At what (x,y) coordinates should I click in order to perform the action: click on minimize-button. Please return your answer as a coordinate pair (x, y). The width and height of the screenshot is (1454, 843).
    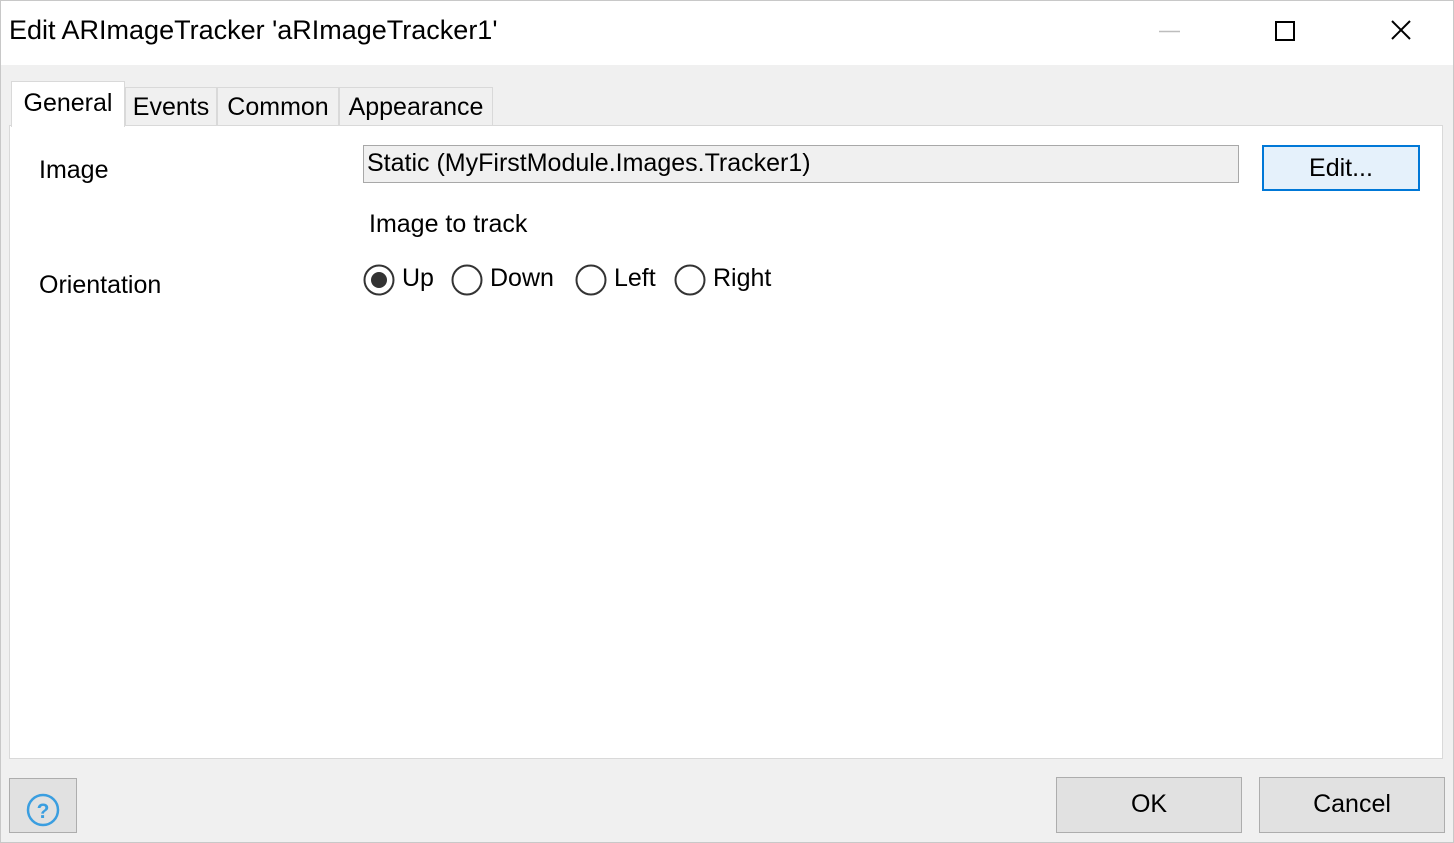
    Looking at the image, I should click on (1169, 33).